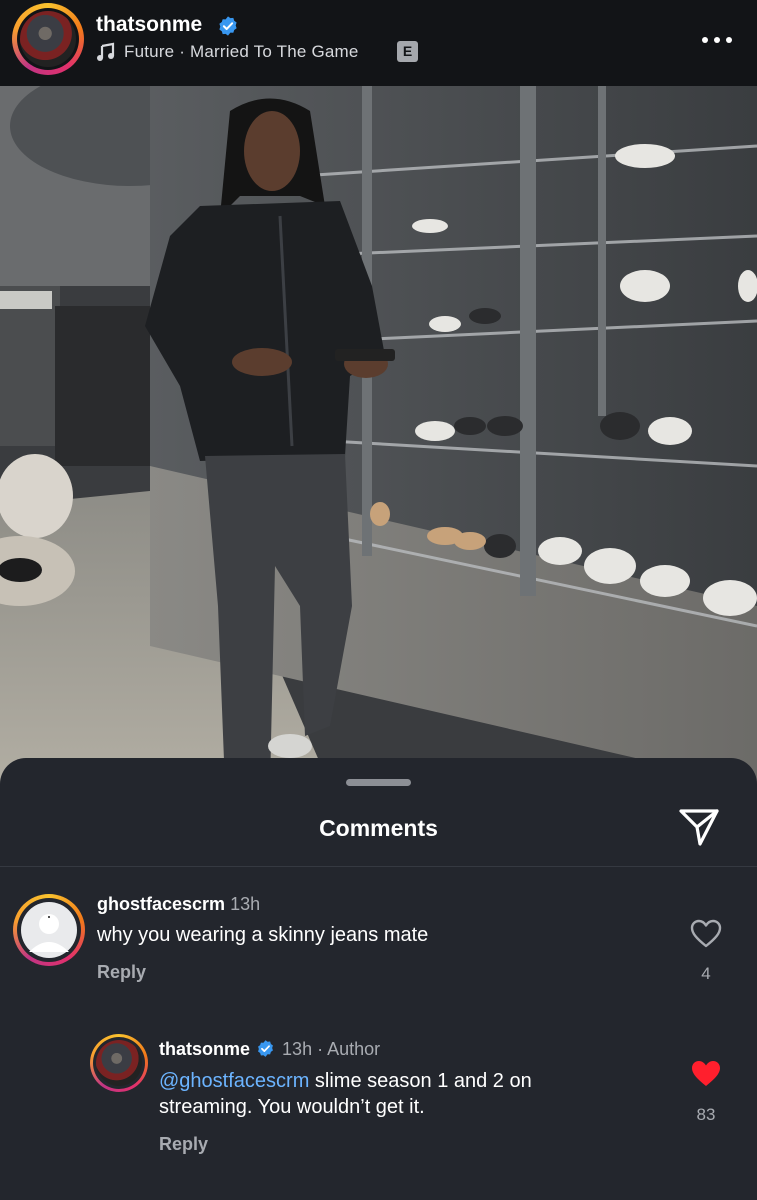  I want to click on author-tag: · Author, so click(349, 1049).